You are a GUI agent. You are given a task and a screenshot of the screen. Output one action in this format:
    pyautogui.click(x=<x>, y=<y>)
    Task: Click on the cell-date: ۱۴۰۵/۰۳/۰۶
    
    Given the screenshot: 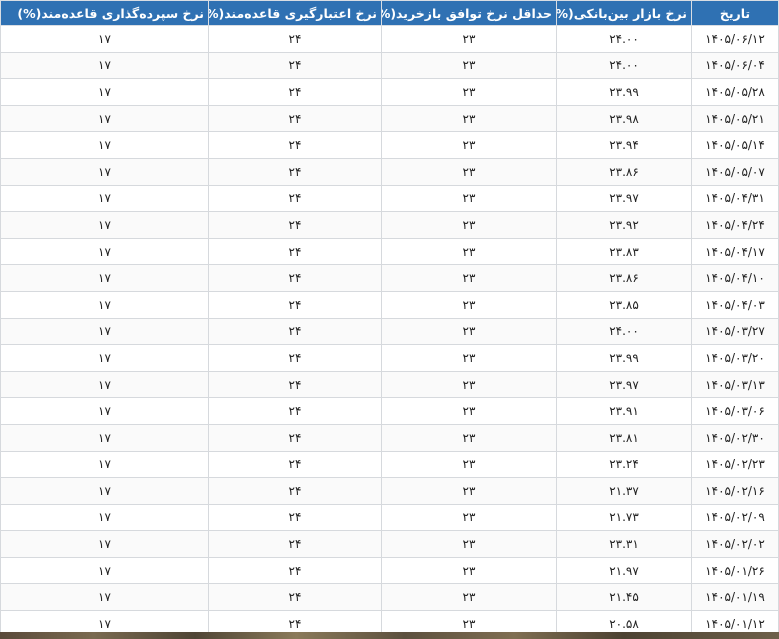 What is the action you would take?
    pyautogui.click(x=735, y=411)
    